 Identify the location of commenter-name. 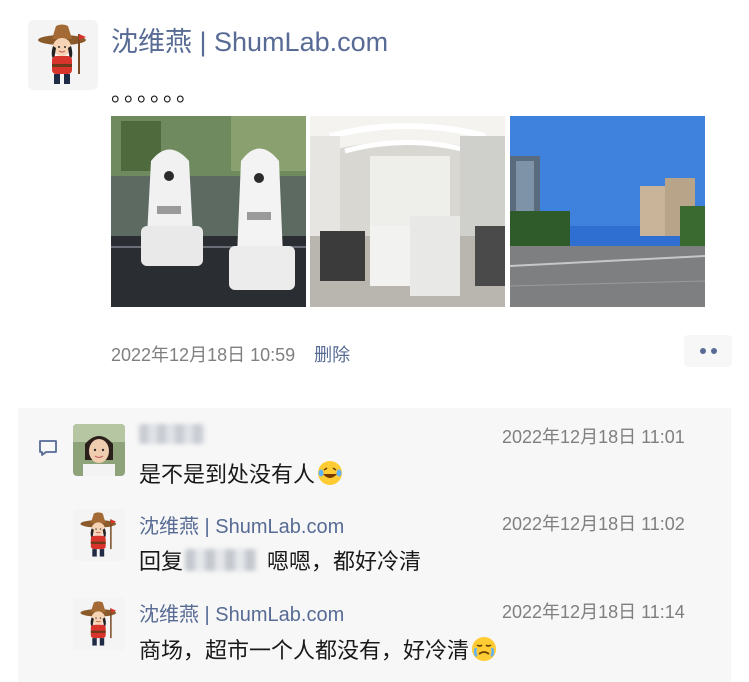
(172, 437).